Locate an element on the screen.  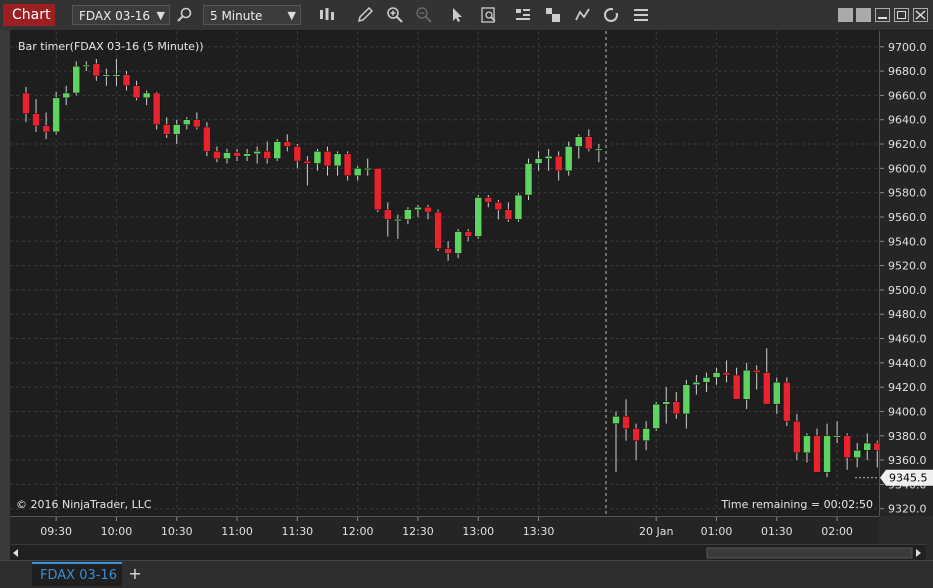
refresh-icon is located at coordinates (611, 15).